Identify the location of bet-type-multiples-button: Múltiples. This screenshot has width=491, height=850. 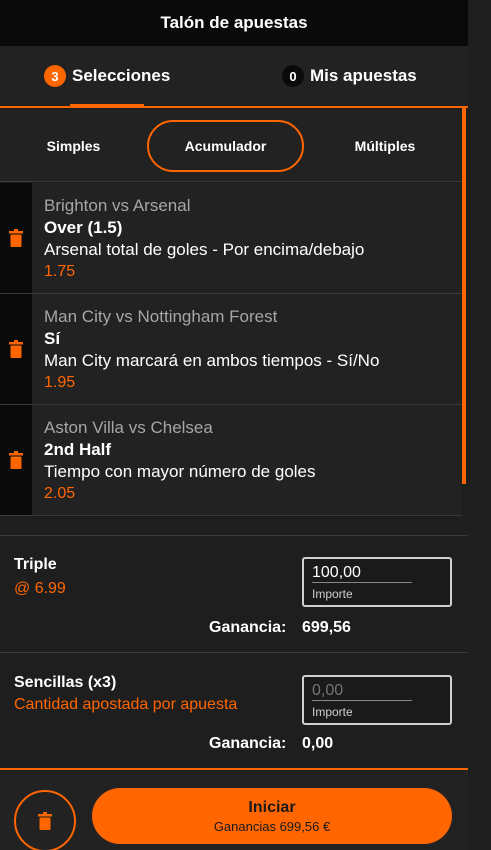
(385, 146).